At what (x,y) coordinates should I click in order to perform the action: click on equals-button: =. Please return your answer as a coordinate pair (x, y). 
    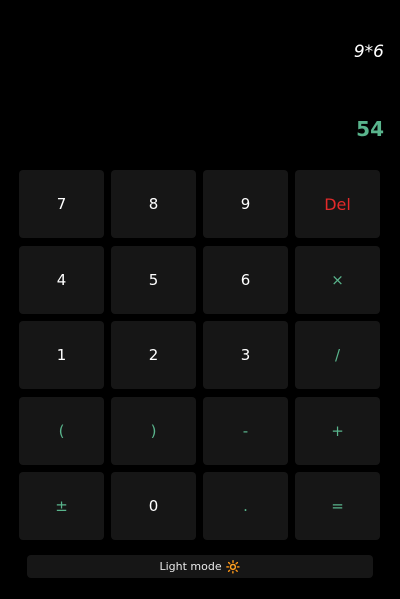
    Looking at the image, I should click on (337, 506).